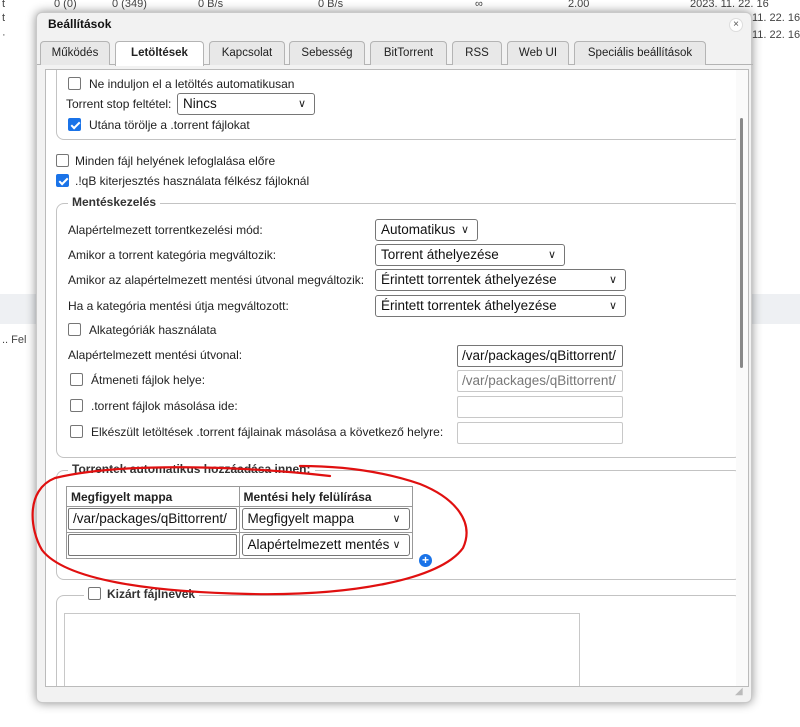 The width and height of the screenshot is (800, 727). I want to click on dialog-title: Beállítások, so click(80, 24).